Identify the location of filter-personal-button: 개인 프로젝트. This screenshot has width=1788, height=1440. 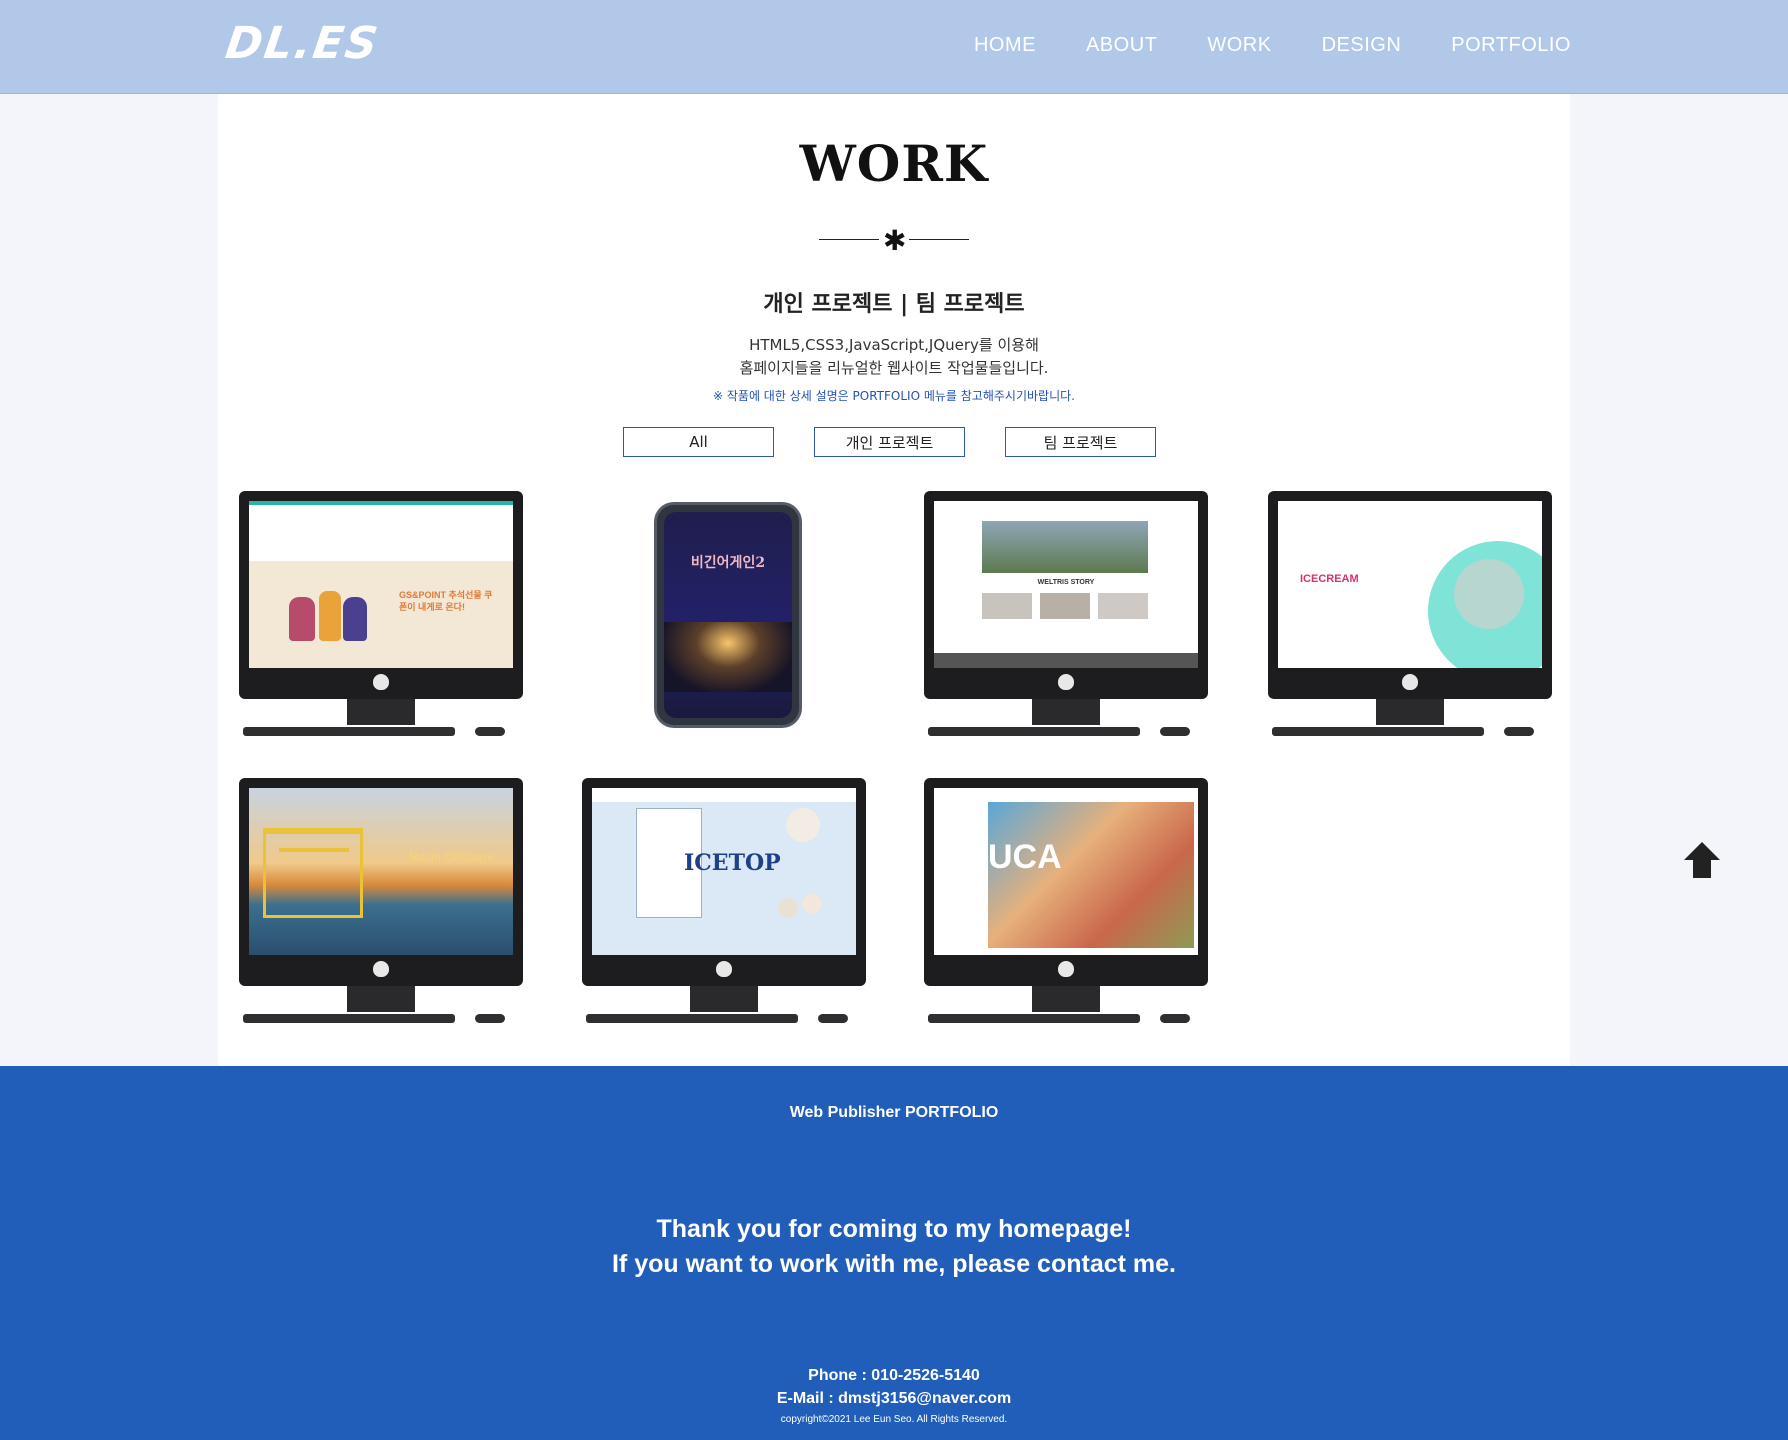
(889, 442).